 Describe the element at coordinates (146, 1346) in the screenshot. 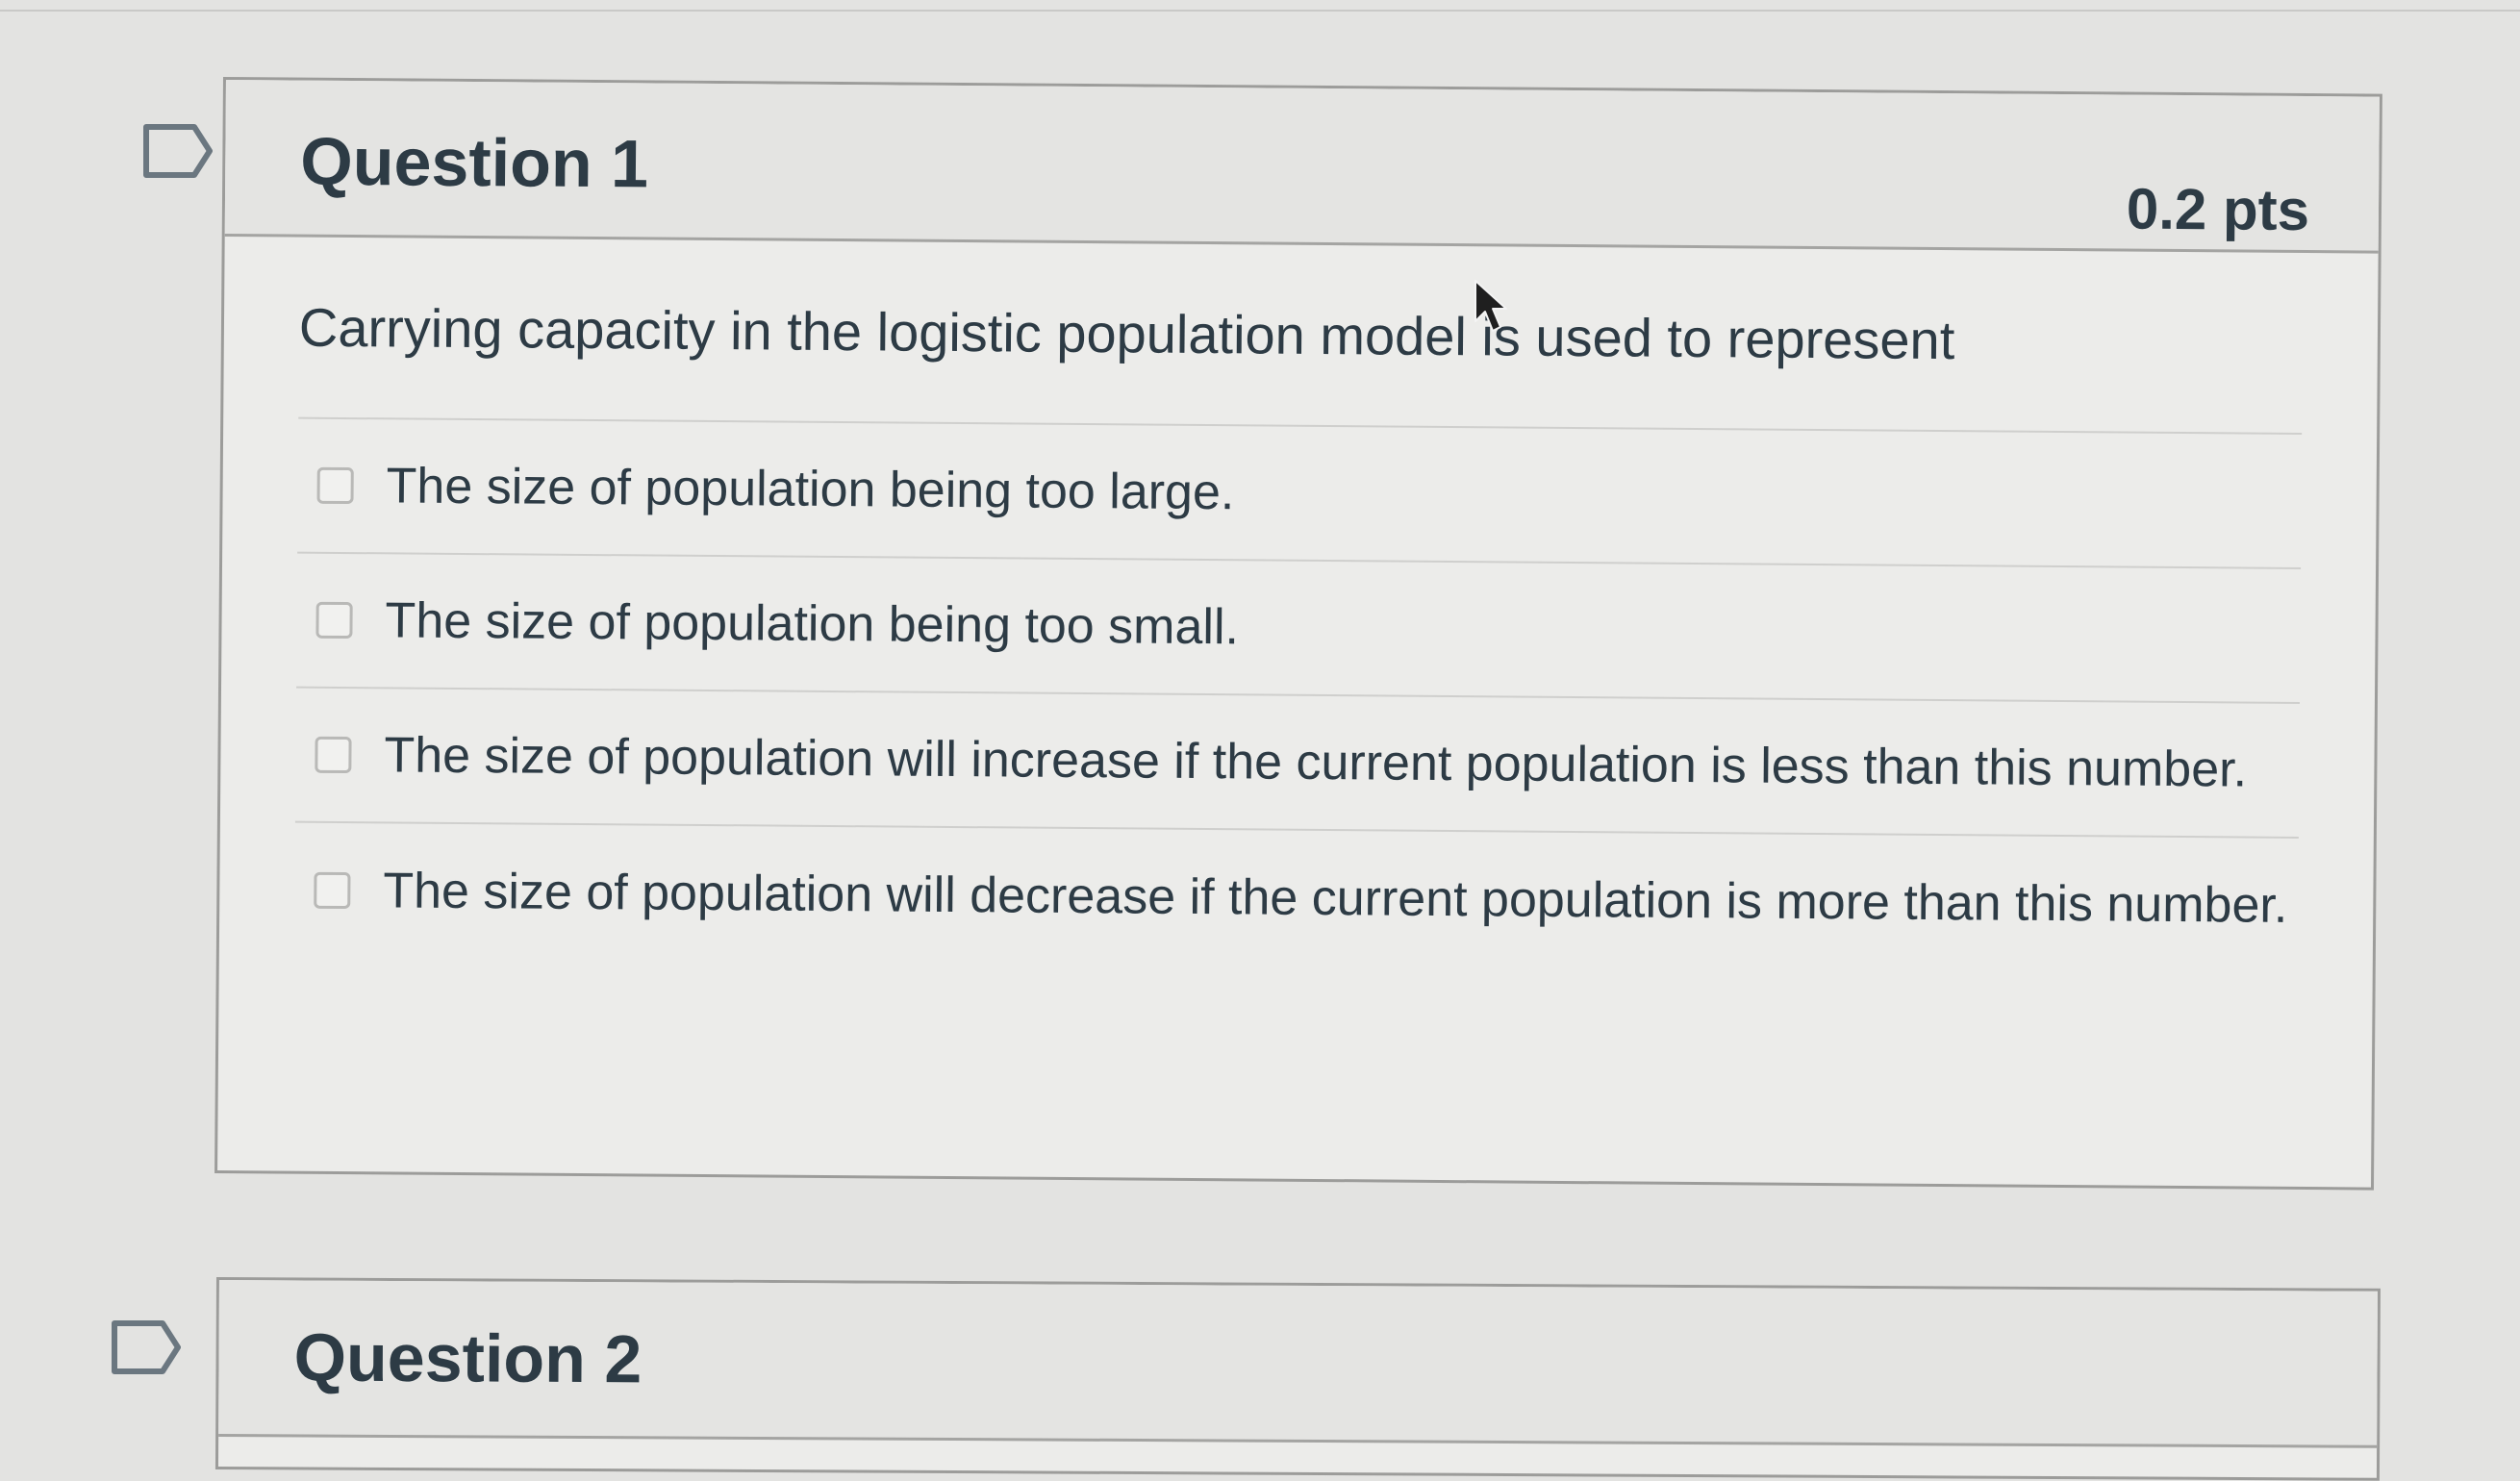

I see `flag-question-2-icon` at that location.